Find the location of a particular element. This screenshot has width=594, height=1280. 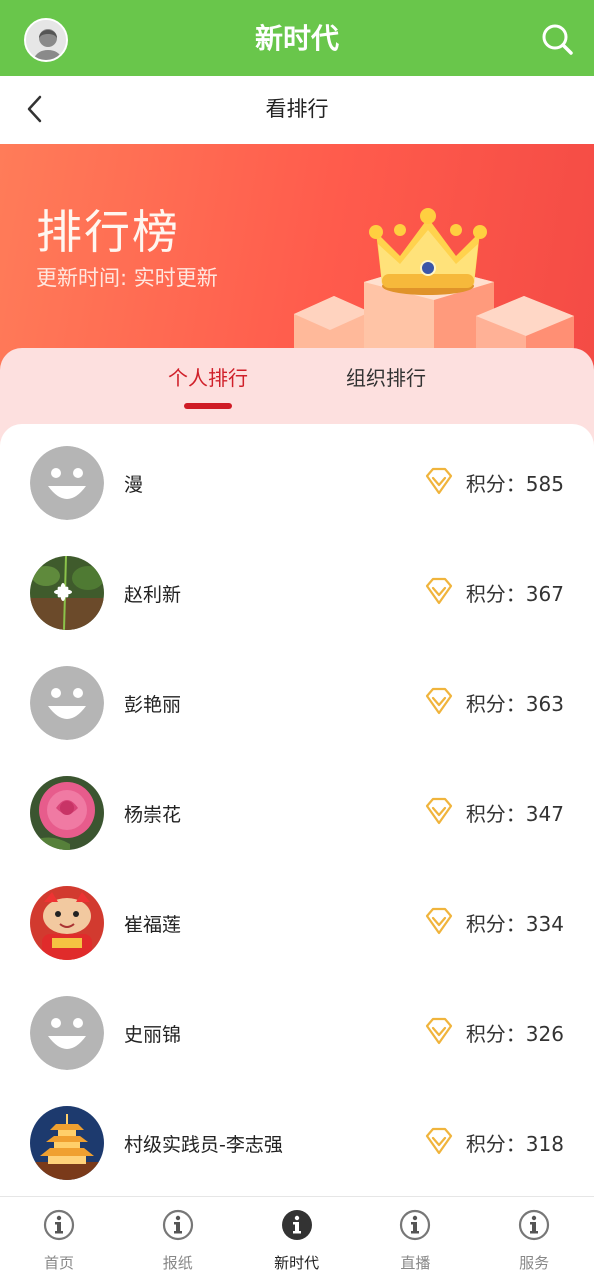

ranking-score: 积分：326 is located at coordinates (514, 1034).